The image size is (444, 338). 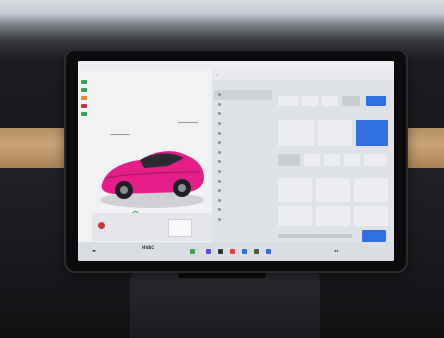 What do you see at coordinates (236, 65) in the screenshot?
I see `status-bar` at bounding box center [236, 65].